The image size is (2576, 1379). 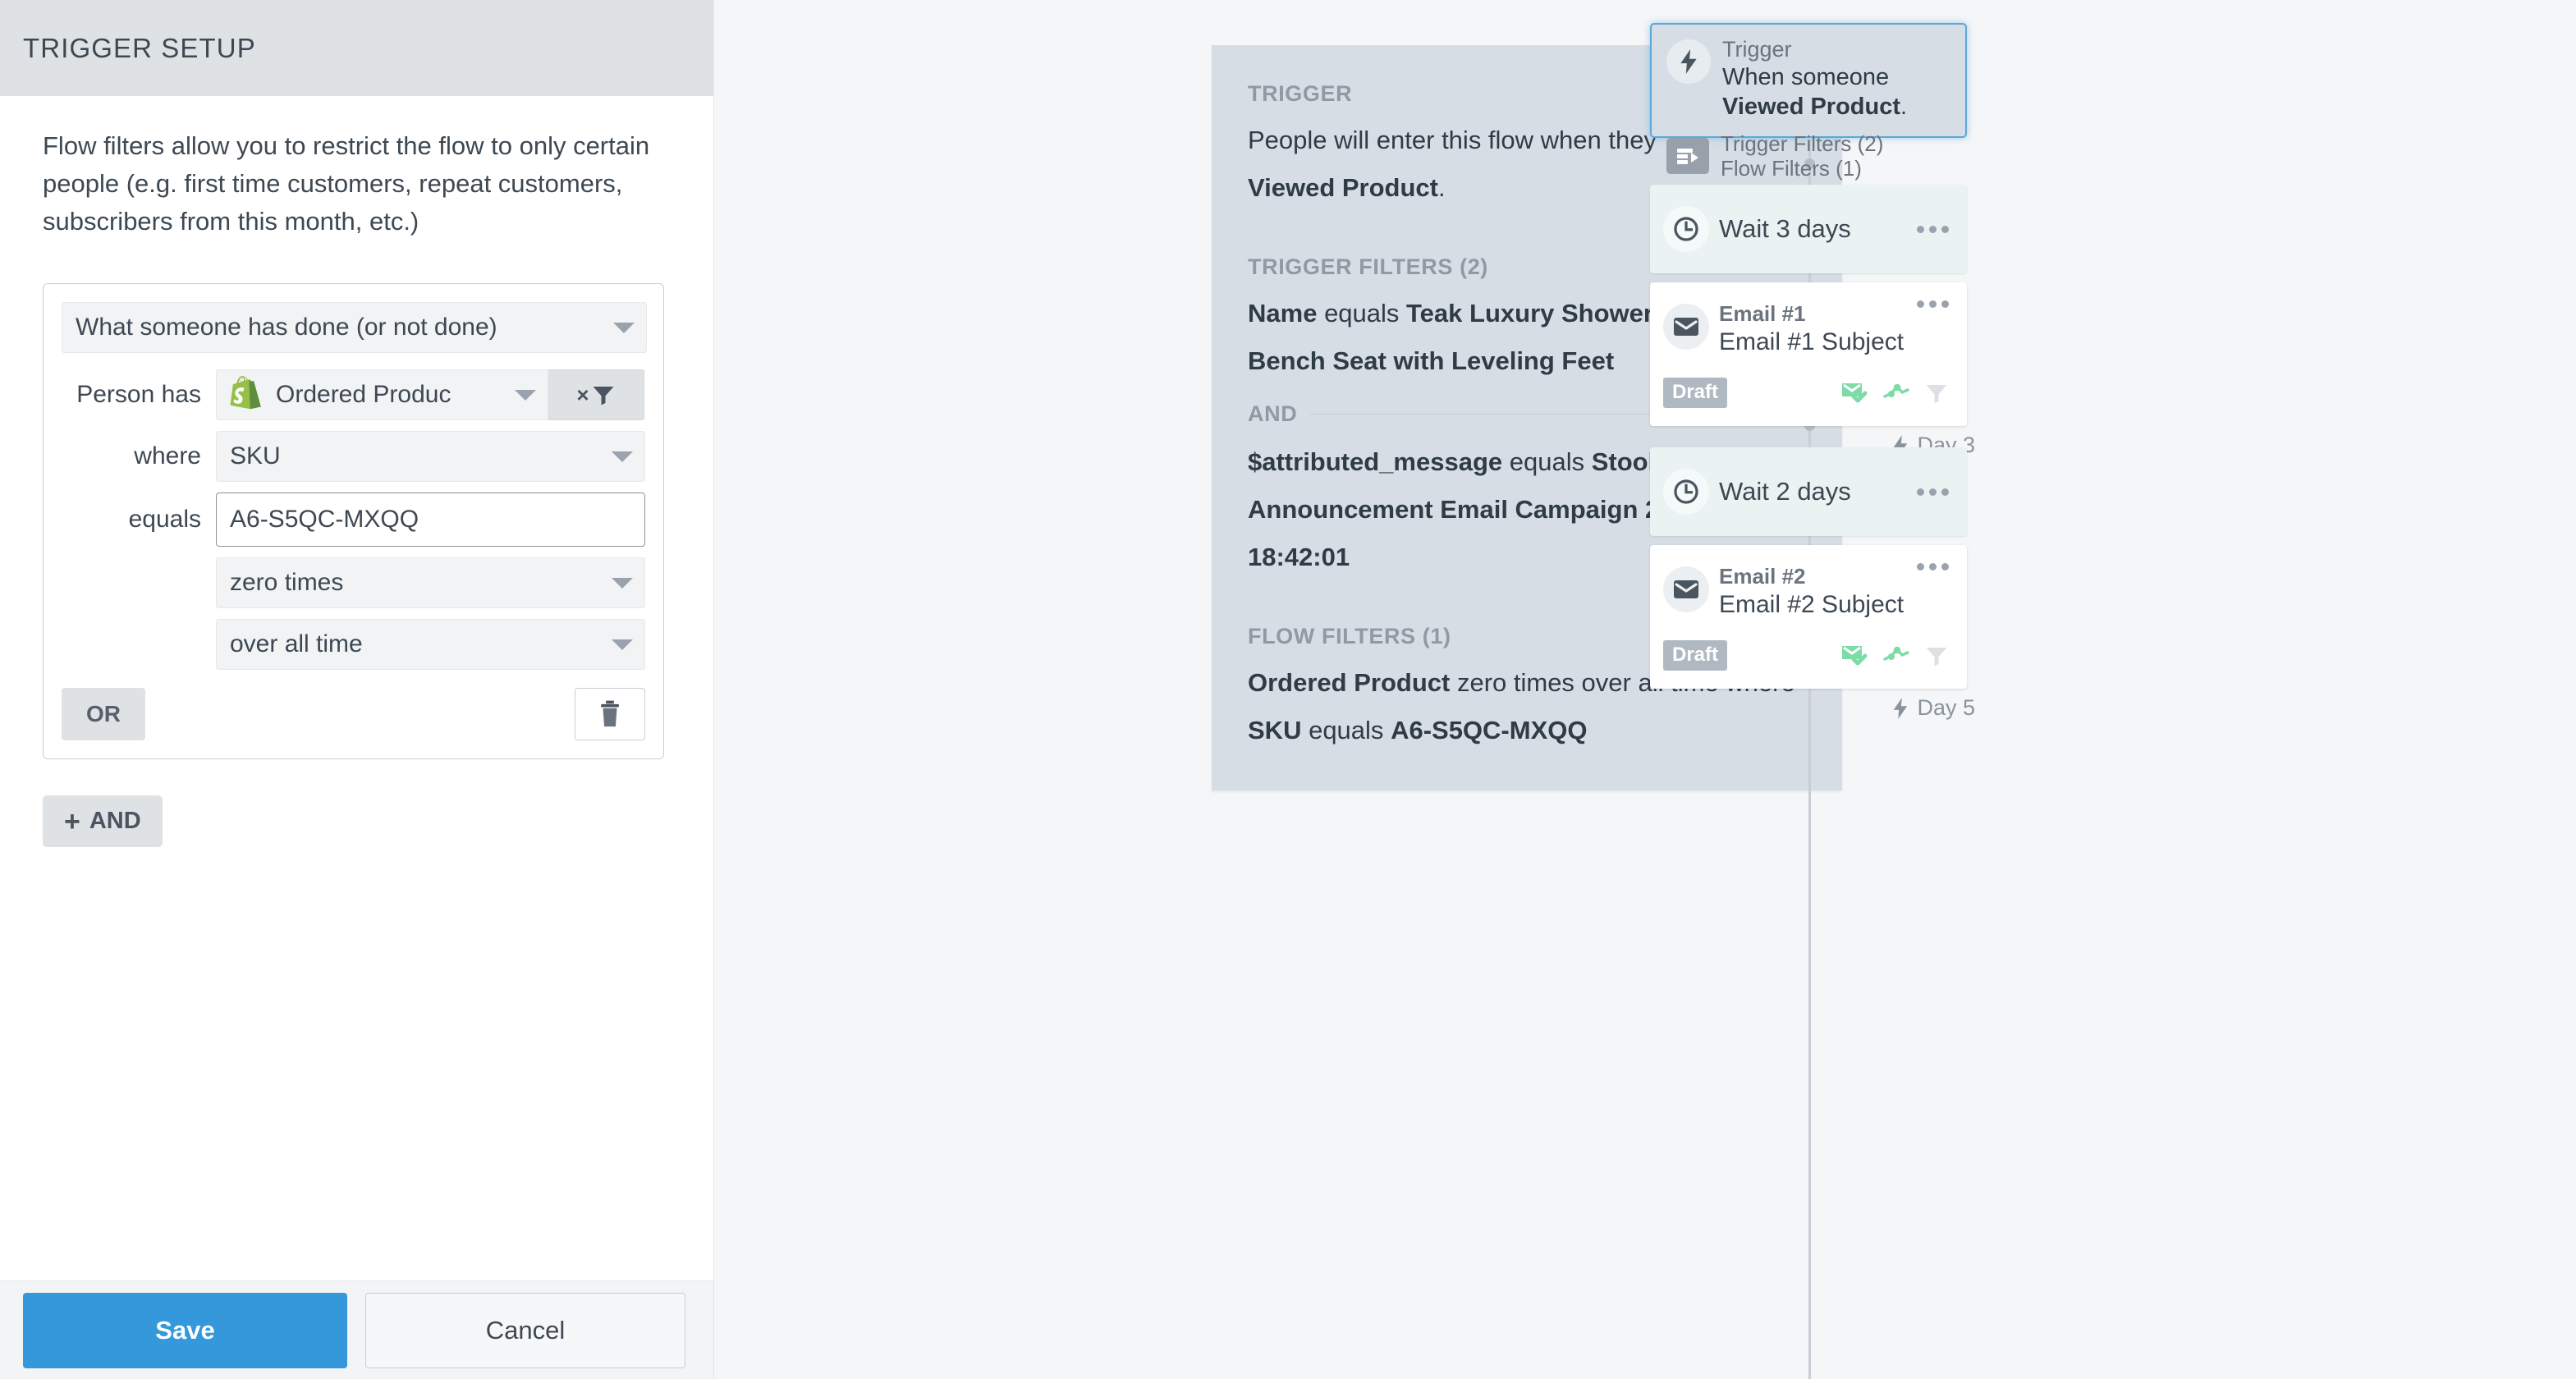 What do you see at coordinates (1452, 140) in the screenshot?
I see `summary-trigger-line1: People will enter this flow when they` at bounding box center [1452, 140].